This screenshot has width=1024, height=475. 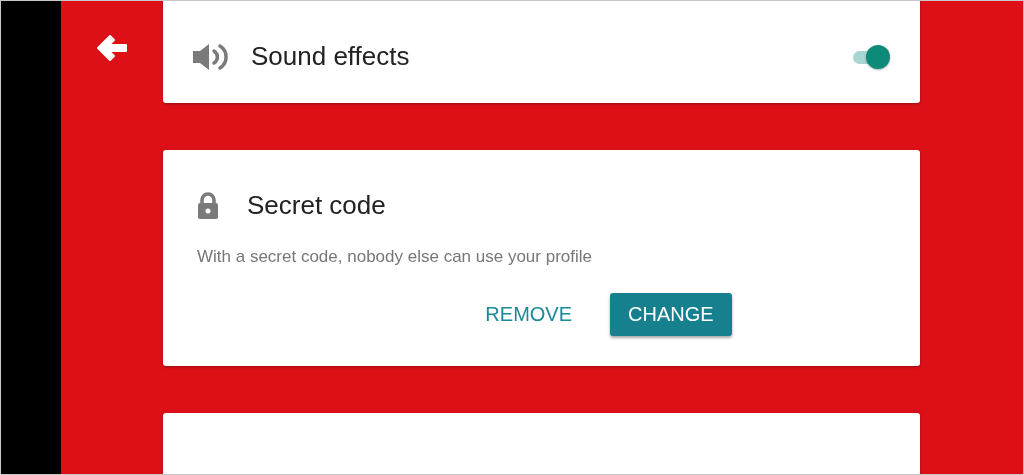 I want to click on remove-button: REMOVE, so click(x=529, y=314).